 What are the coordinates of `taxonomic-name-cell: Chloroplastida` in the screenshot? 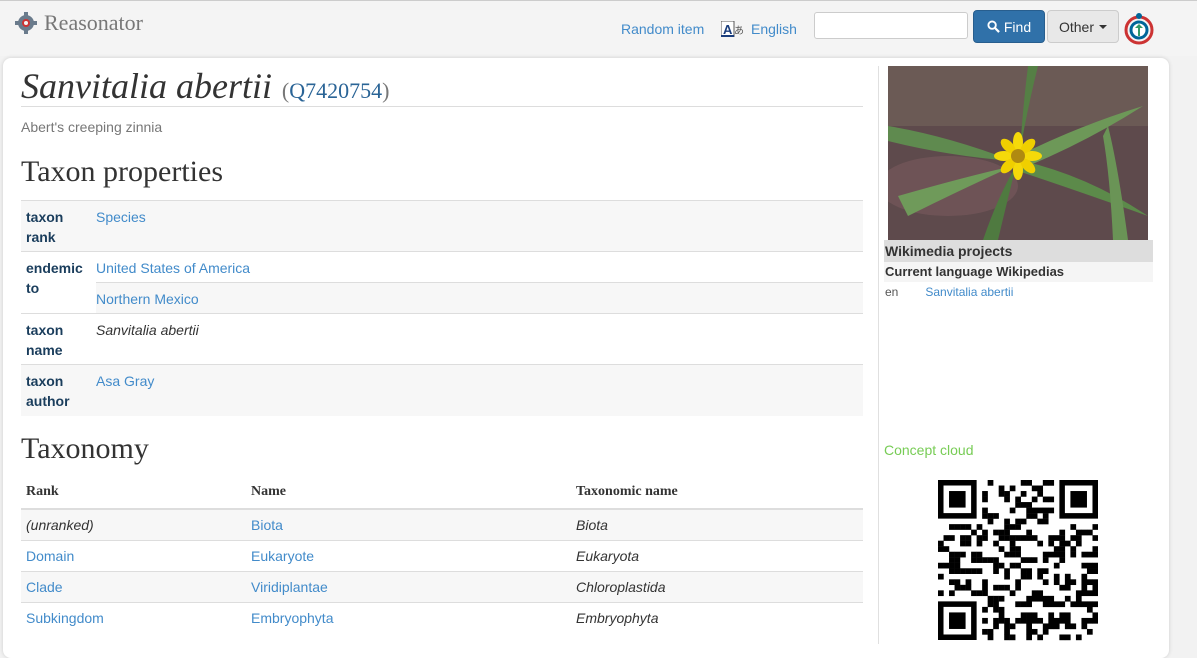 It's located at (621, 587).